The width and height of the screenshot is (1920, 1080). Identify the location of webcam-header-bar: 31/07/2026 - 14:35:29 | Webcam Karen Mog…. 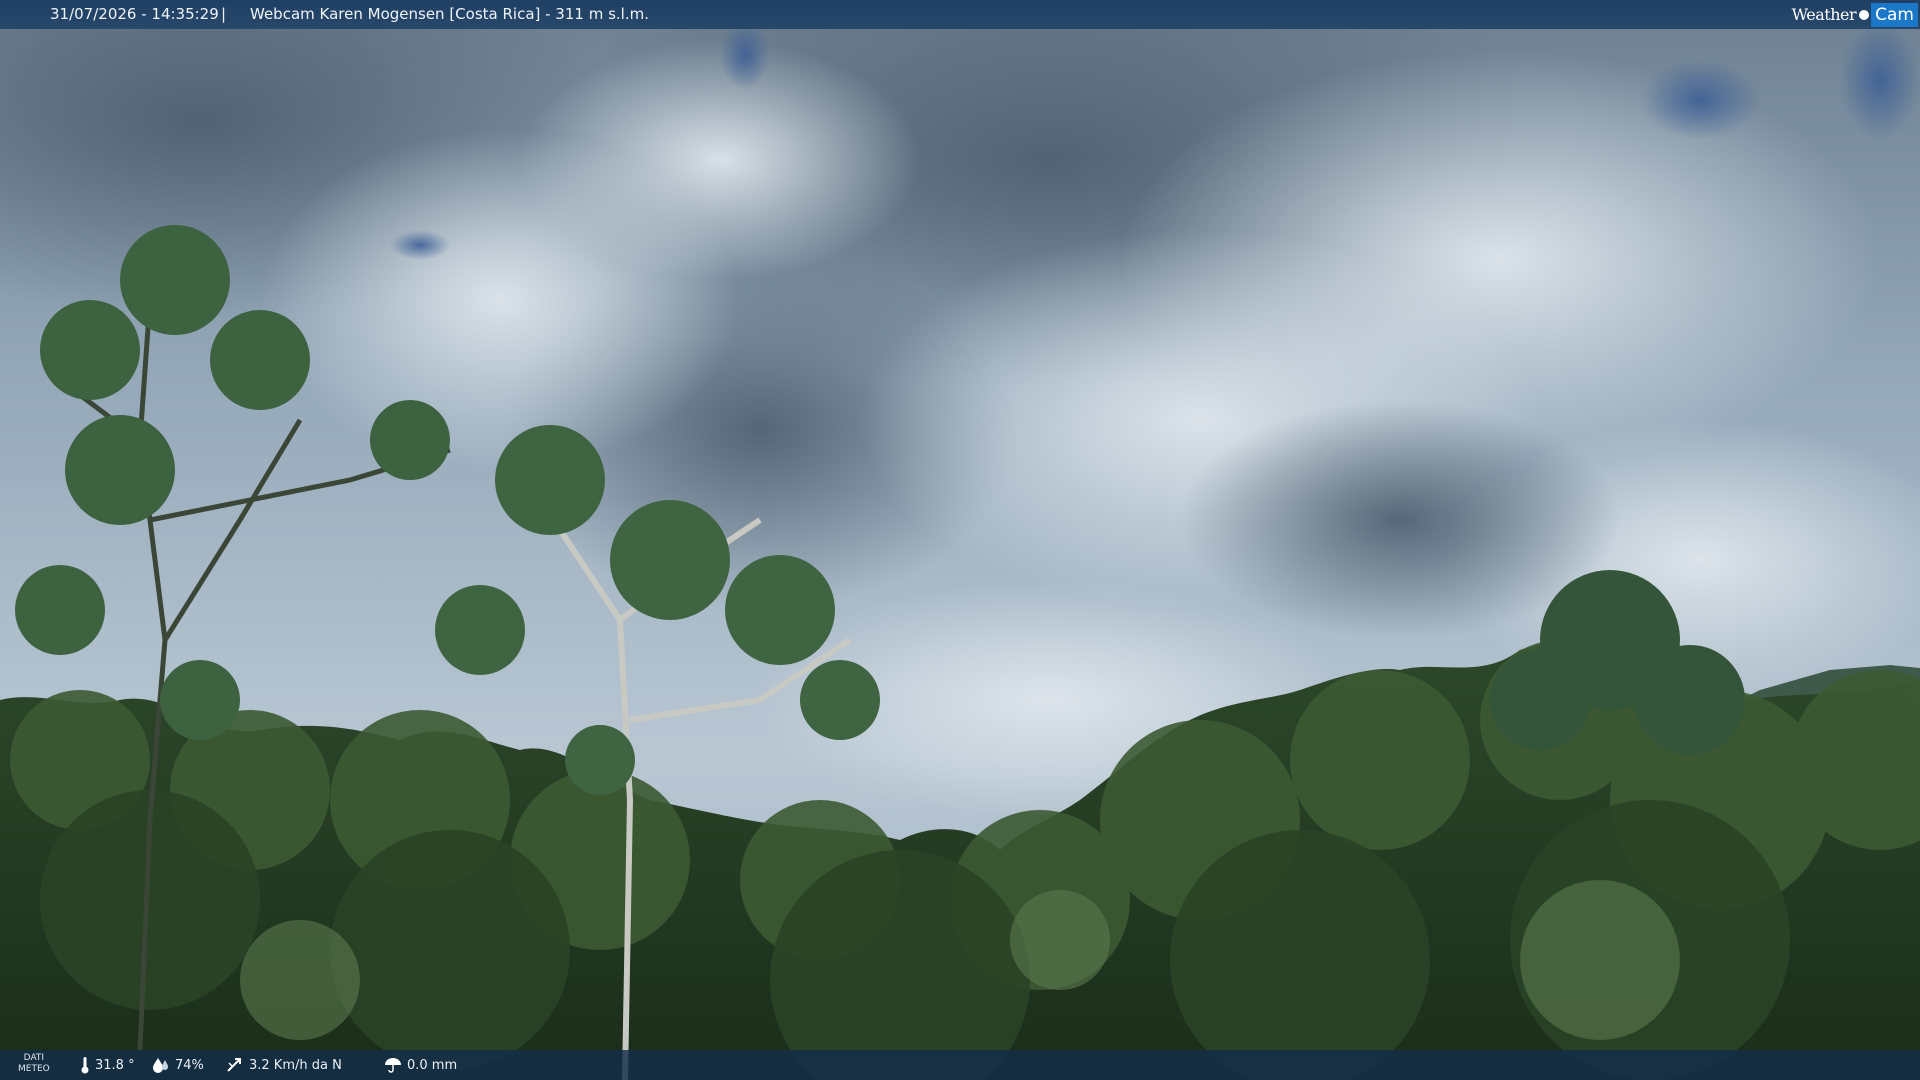
(960, 14).